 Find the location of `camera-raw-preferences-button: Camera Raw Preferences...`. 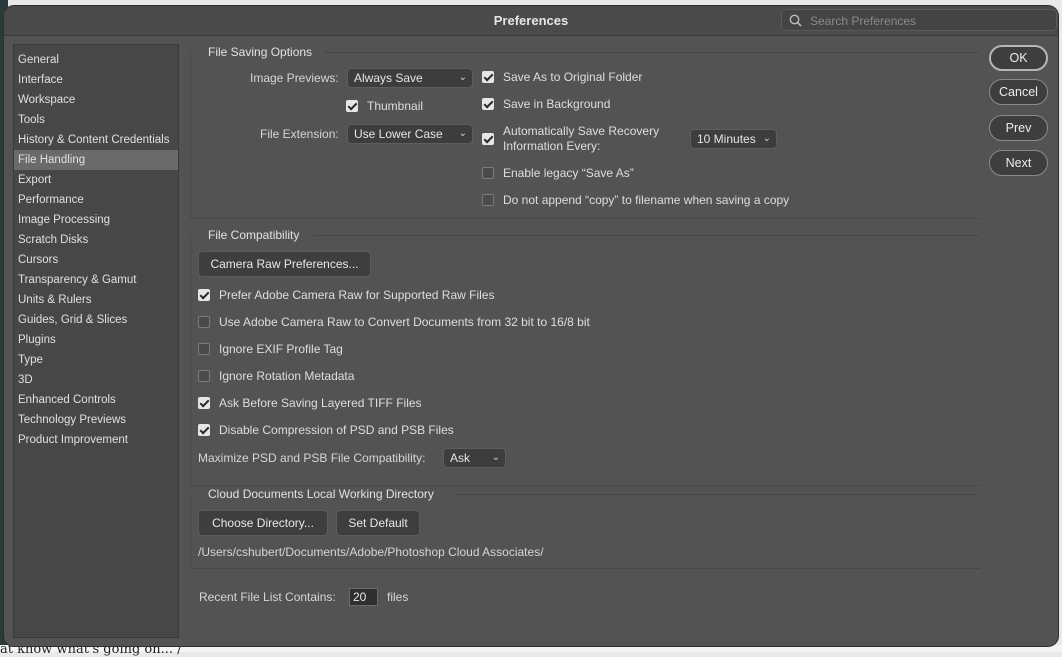

camera-raw-preferences-button: Camera Raw Preferences... is located at coordinates (284, 264).